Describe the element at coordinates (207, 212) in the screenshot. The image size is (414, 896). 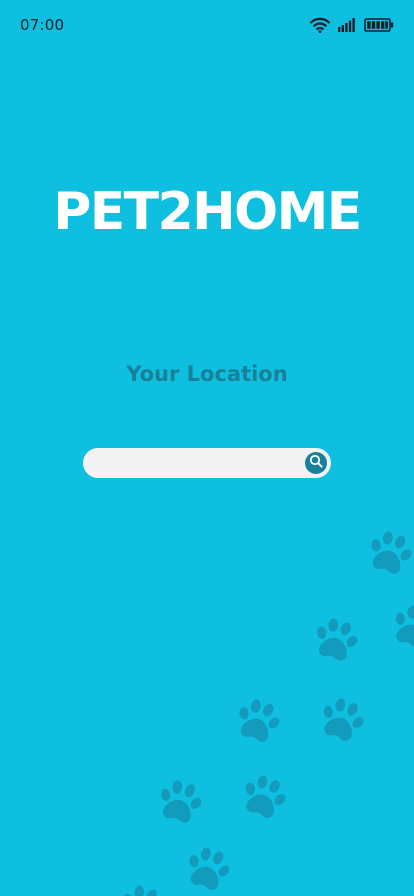
I see `app-title: PET2HOME` at that location.